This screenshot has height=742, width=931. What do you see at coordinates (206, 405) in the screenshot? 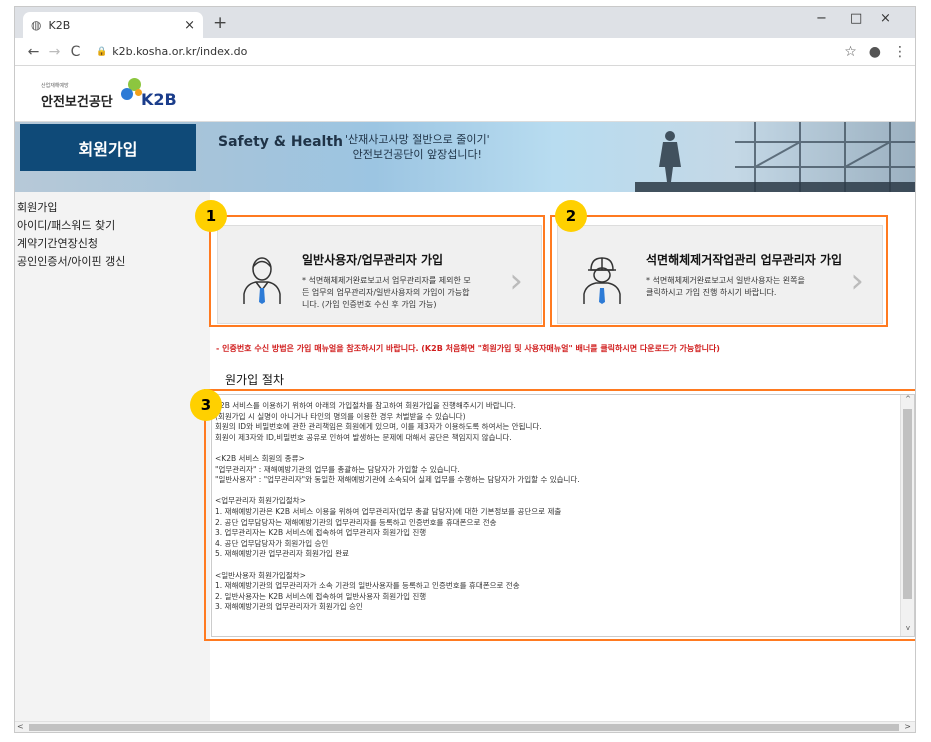
I see `step-badge-3: 3` at bounding box center [206, 405].